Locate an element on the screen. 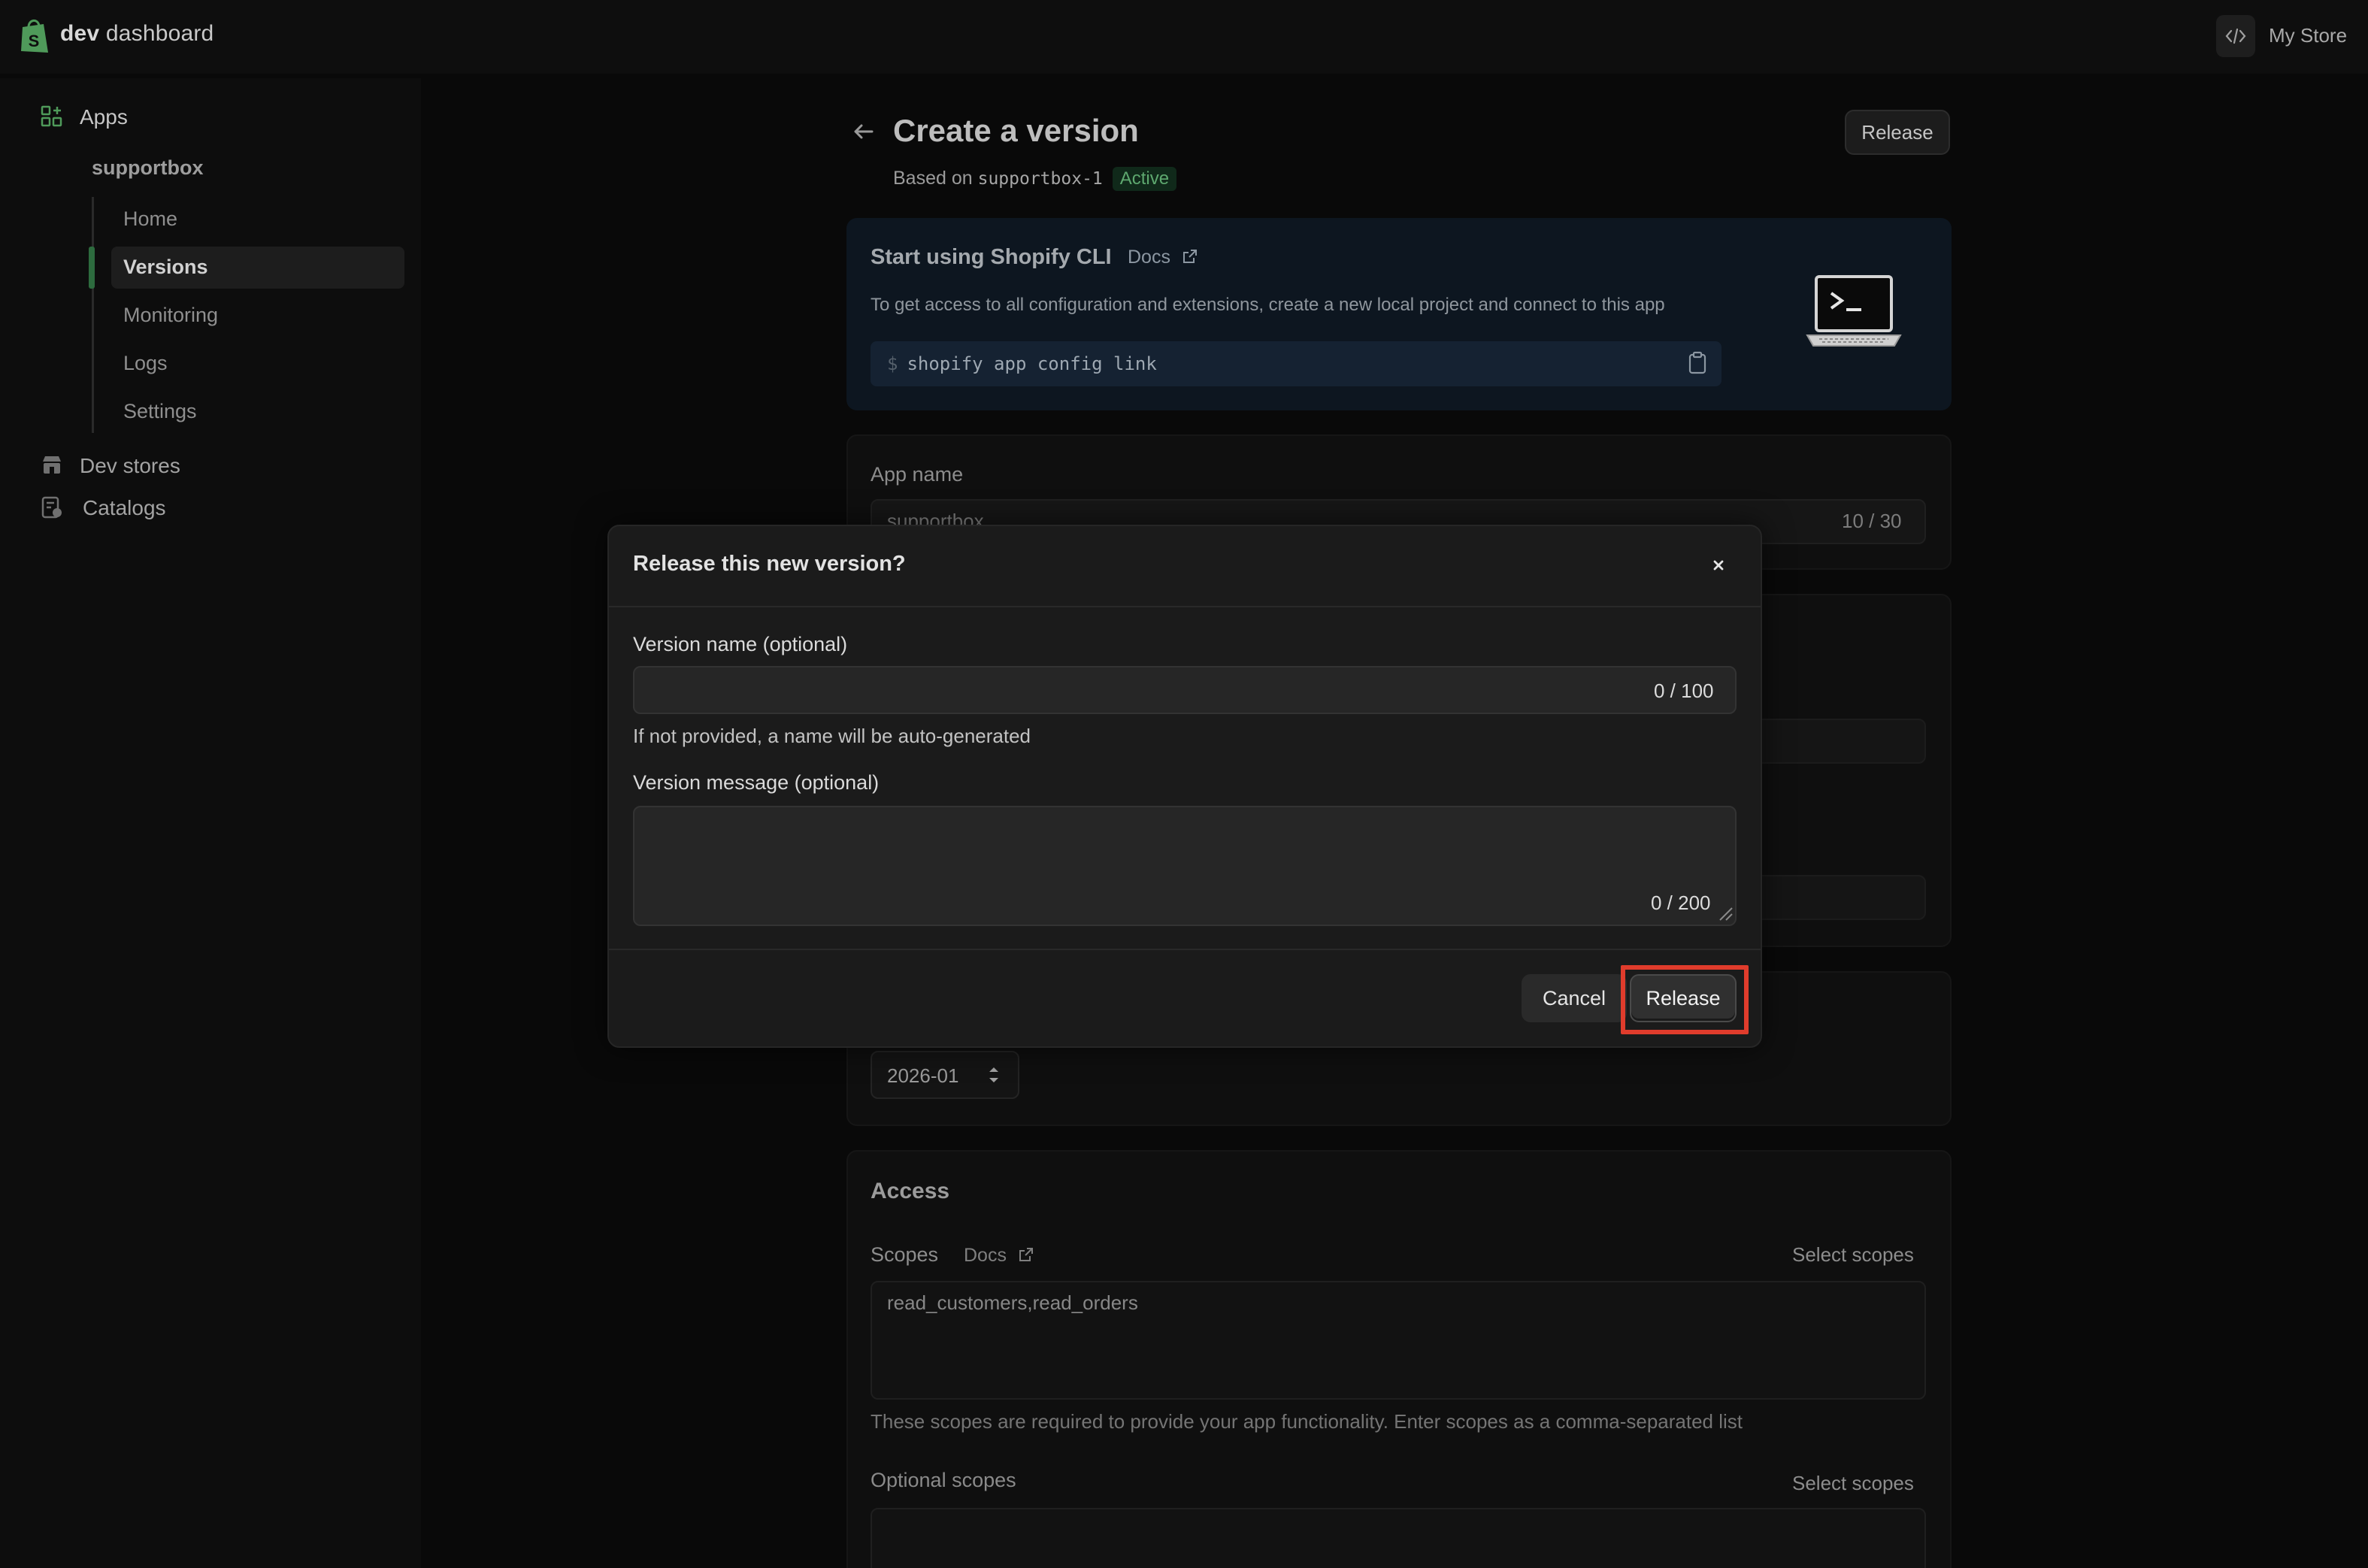  sidebar-item-logs: Logs is located at coordinates (145, 363).